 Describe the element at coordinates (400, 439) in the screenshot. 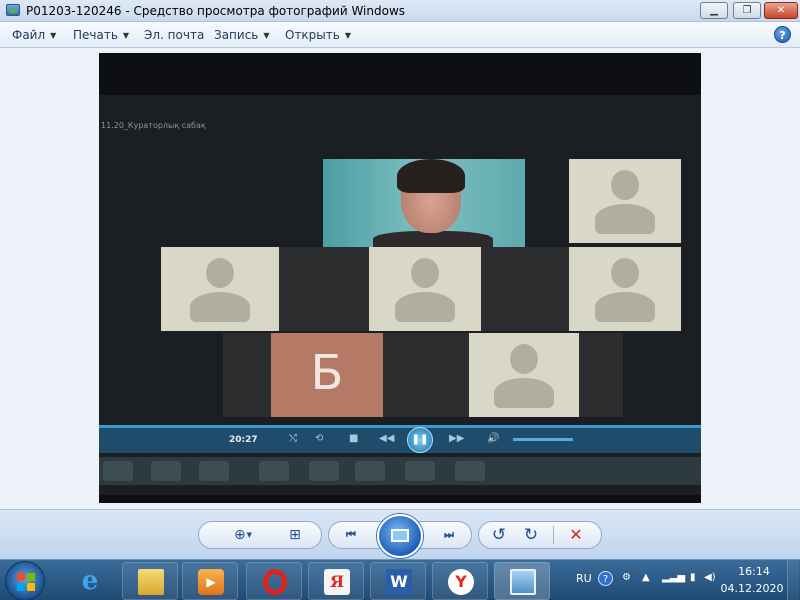

I see `media-player-bar: 20:27 ⤭ ⟲ ■ ◀◀ ❚❚ ▶▶ 🔊` at that location.